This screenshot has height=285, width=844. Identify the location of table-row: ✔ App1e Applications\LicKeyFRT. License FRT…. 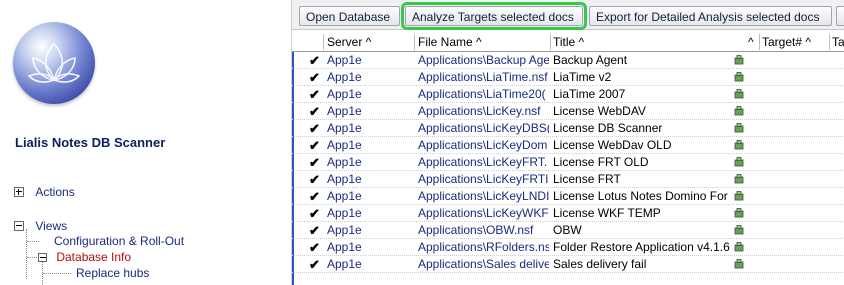
(568, 162).